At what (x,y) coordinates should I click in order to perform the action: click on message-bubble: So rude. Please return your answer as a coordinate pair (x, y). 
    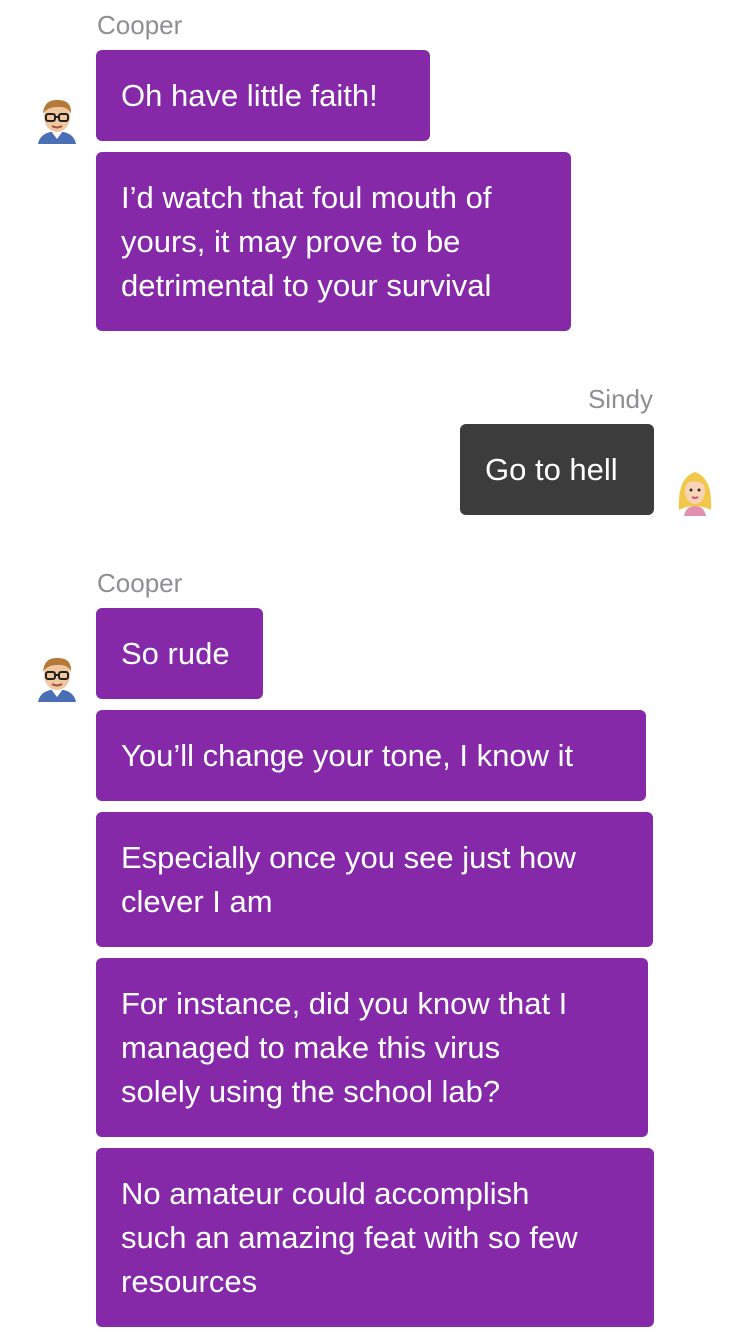
    Looking at the image, I should click on (179, 653).